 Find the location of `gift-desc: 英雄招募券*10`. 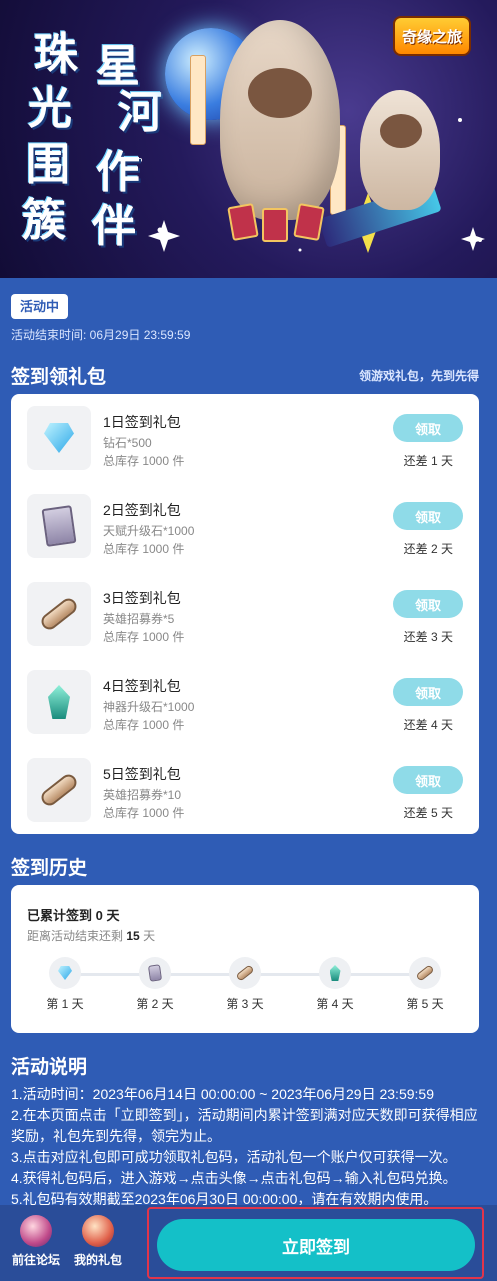

gift-desc: 英雄招募券*10 is located at coordinates (142, 795).